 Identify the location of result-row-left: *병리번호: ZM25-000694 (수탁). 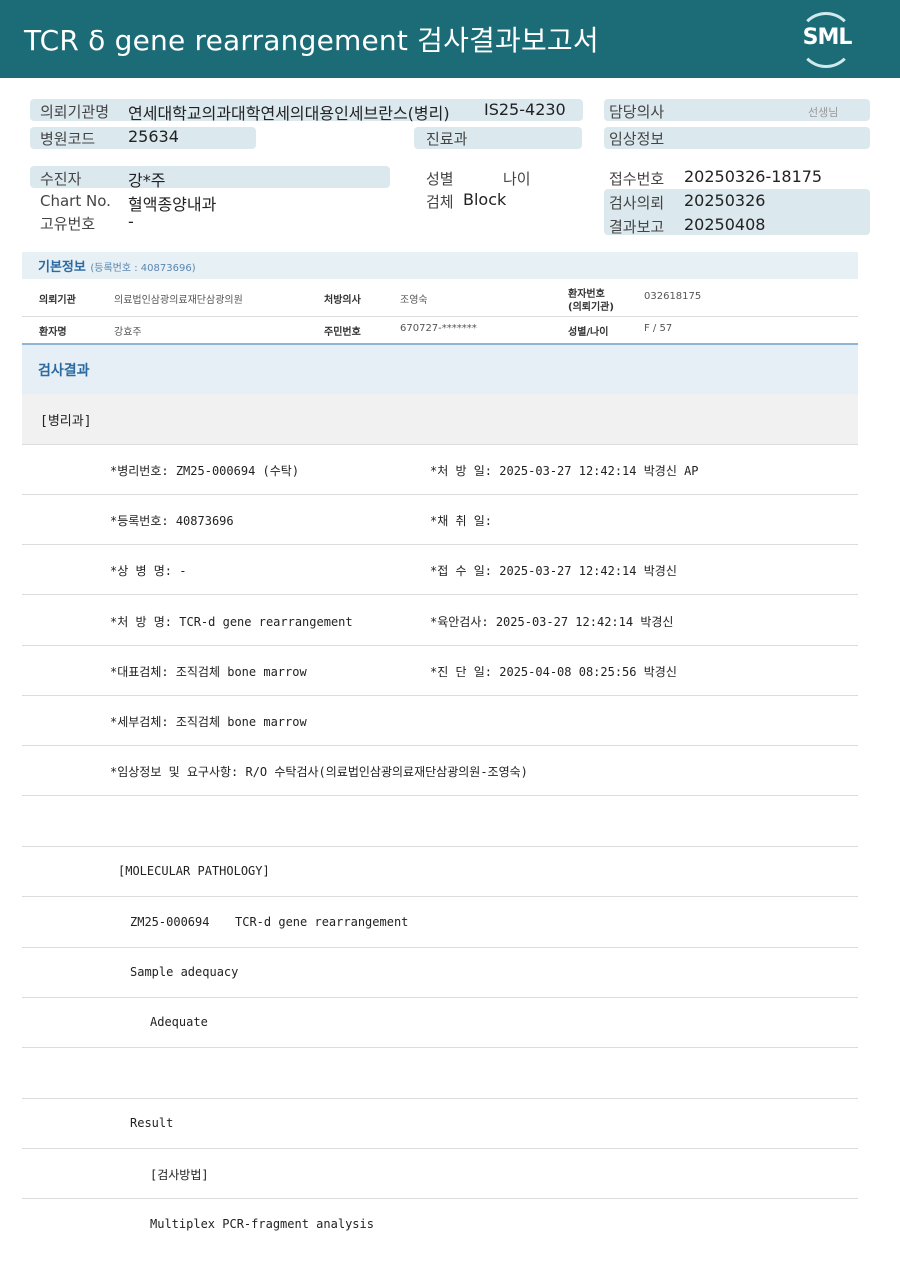
(205, 471).